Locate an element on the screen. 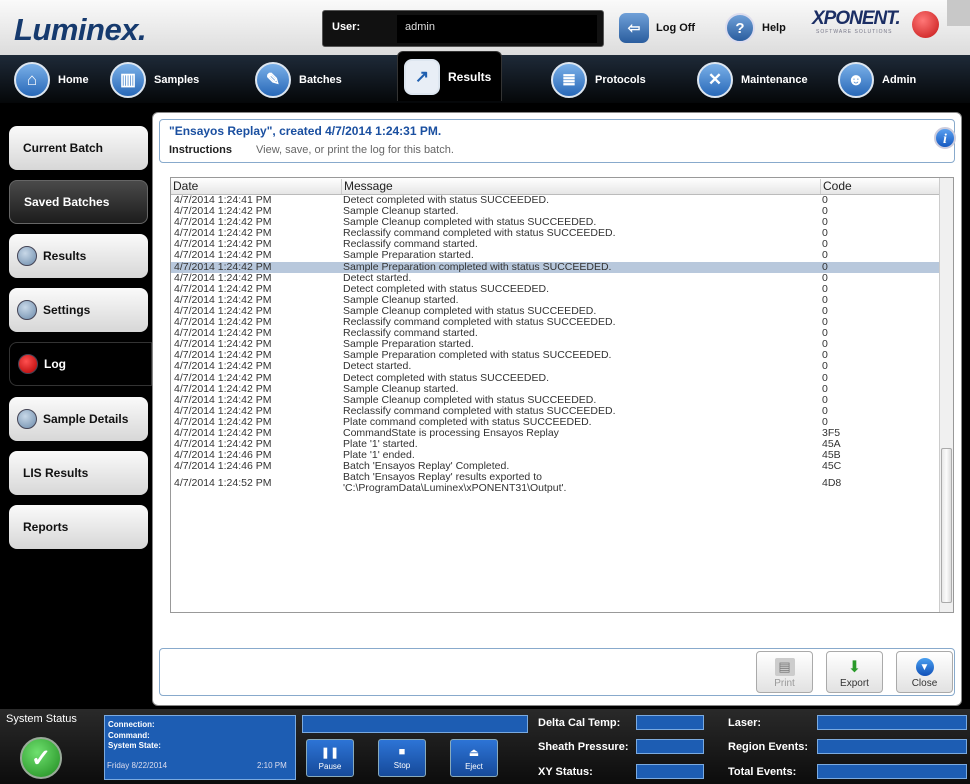 This screenshot has height=784, width=970. home-icon: ⌂ is located at coordinates (32, 79).